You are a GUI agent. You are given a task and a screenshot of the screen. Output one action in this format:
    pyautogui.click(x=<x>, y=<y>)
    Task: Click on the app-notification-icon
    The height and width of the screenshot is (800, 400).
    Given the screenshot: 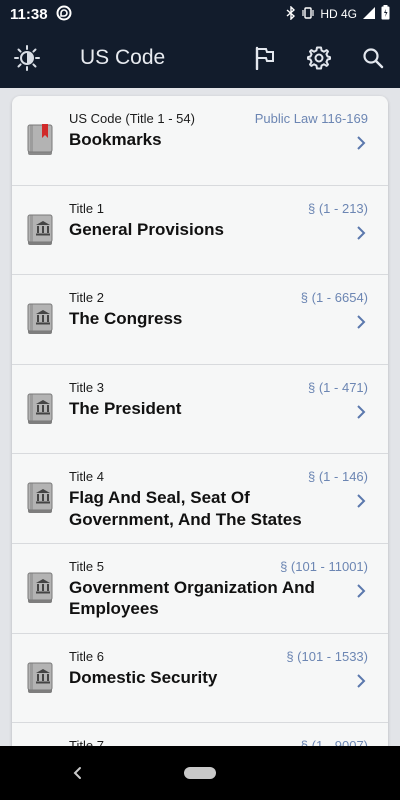 What is the action you would take?
    pyautogui.click(x=64, y=14)
    